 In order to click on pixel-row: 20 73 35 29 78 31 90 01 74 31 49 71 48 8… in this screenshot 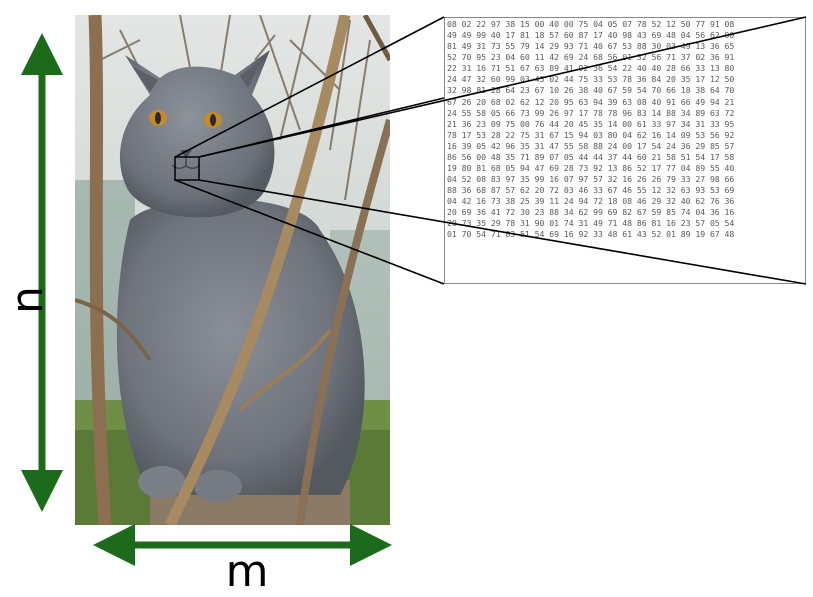, I will do `click(591, 223)`.